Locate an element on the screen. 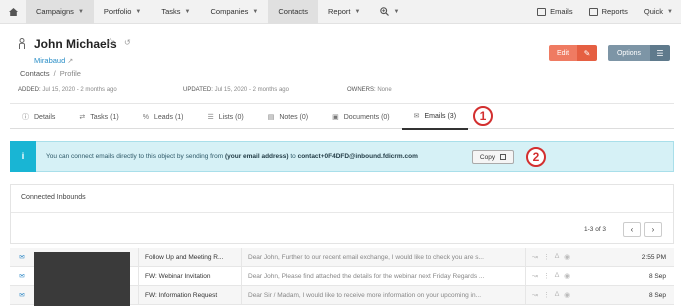 The width and height of the screenshot is (681, 306). nav-contacts: Contacts is located at coordinates (293, 12).